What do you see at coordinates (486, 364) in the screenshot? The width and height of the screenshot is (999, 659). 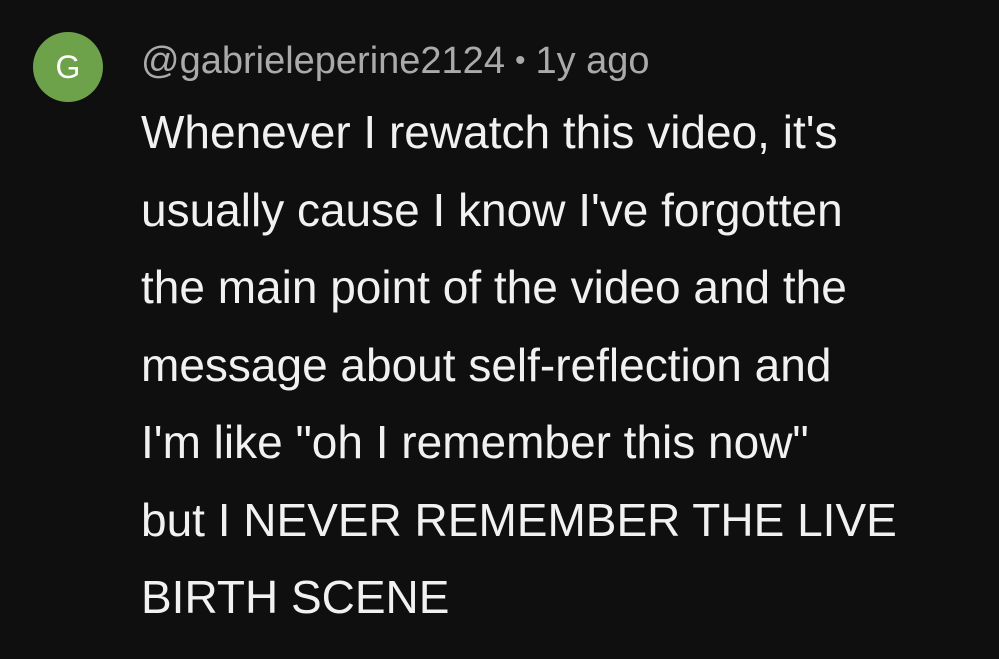 I see `comment-text-line: message about self-reflection and` at bounding box center [486, 364].